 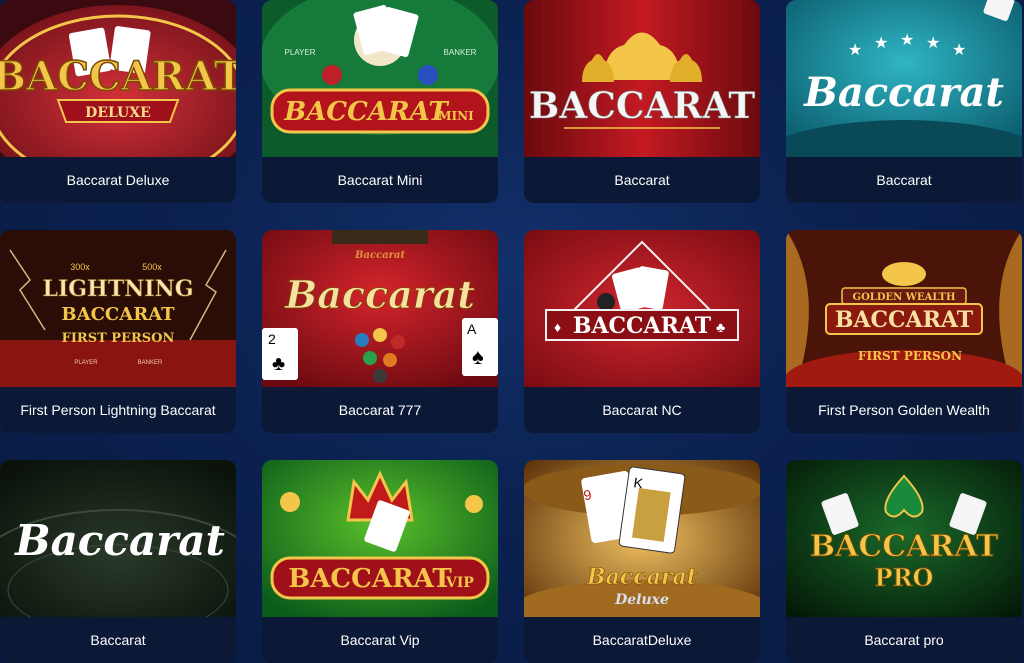 I want to click on baccarat-pro-art: BACCARAT PRO, so click(x=904, y=538).